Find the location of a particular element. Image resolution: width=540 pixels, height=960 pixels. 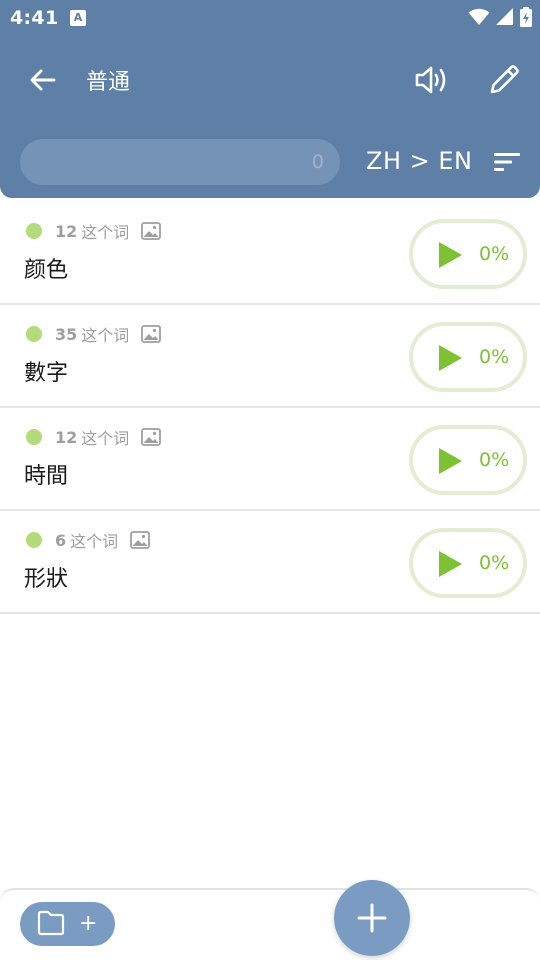

list-title: 颜色 is located at coordinates (46, 270).